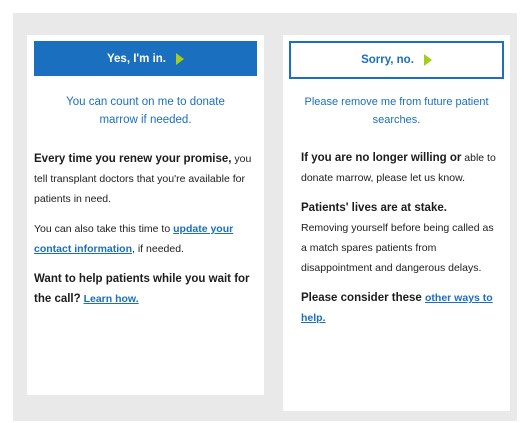  Describe the element at coordinates (158, 249) in the screenshot. I see `update-after: , if needed.` at that location.